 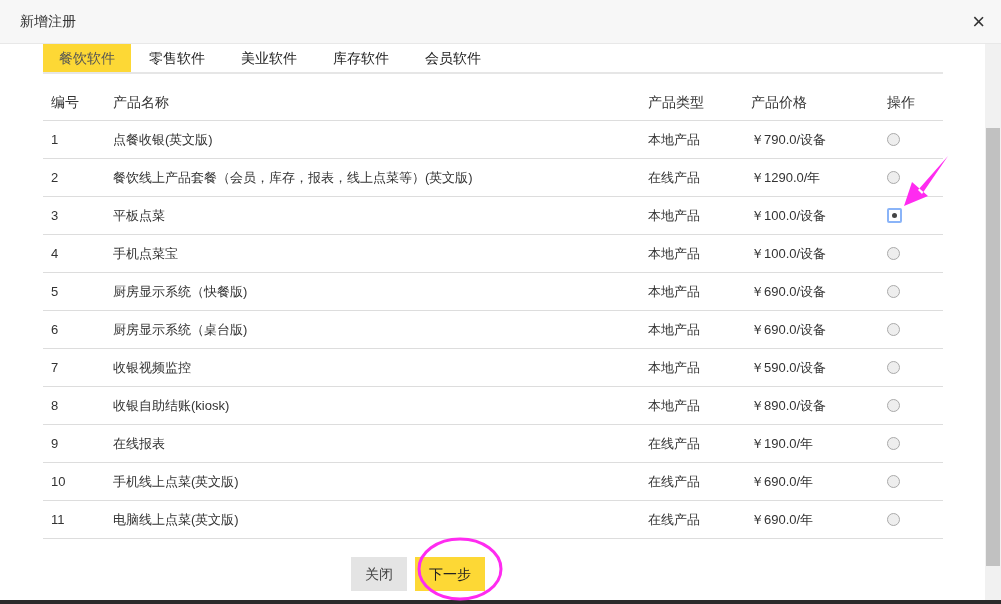 I want to click on column-header: 产品名称, so click(x=141, y=102).